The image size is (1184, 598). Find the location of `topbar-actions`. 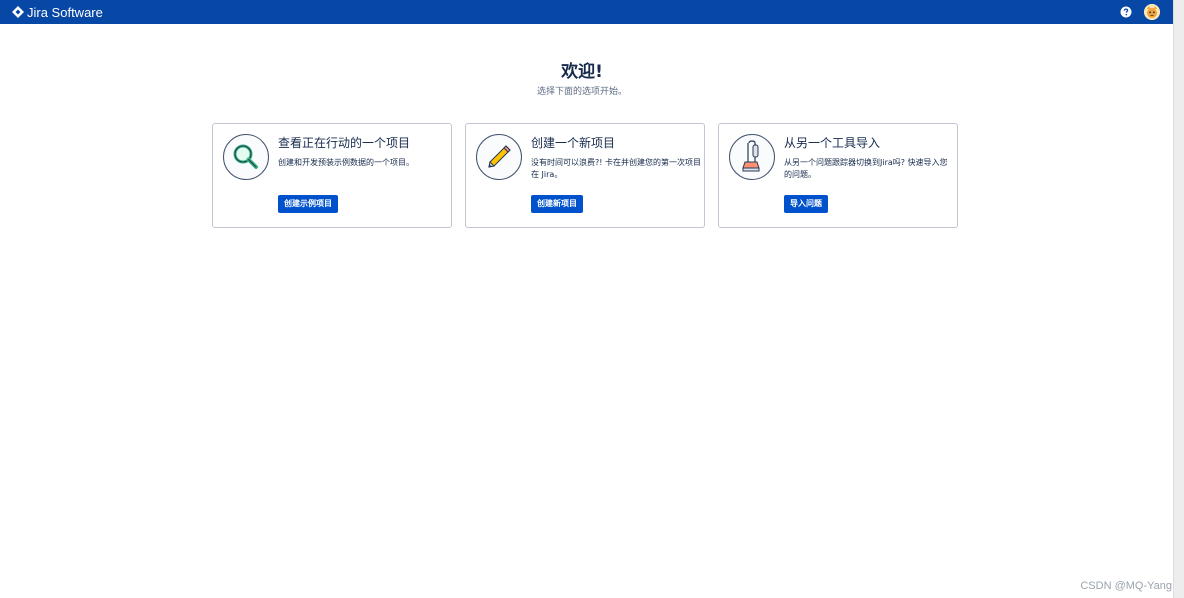

topbar-actions is located at coordinates (1139, 12).